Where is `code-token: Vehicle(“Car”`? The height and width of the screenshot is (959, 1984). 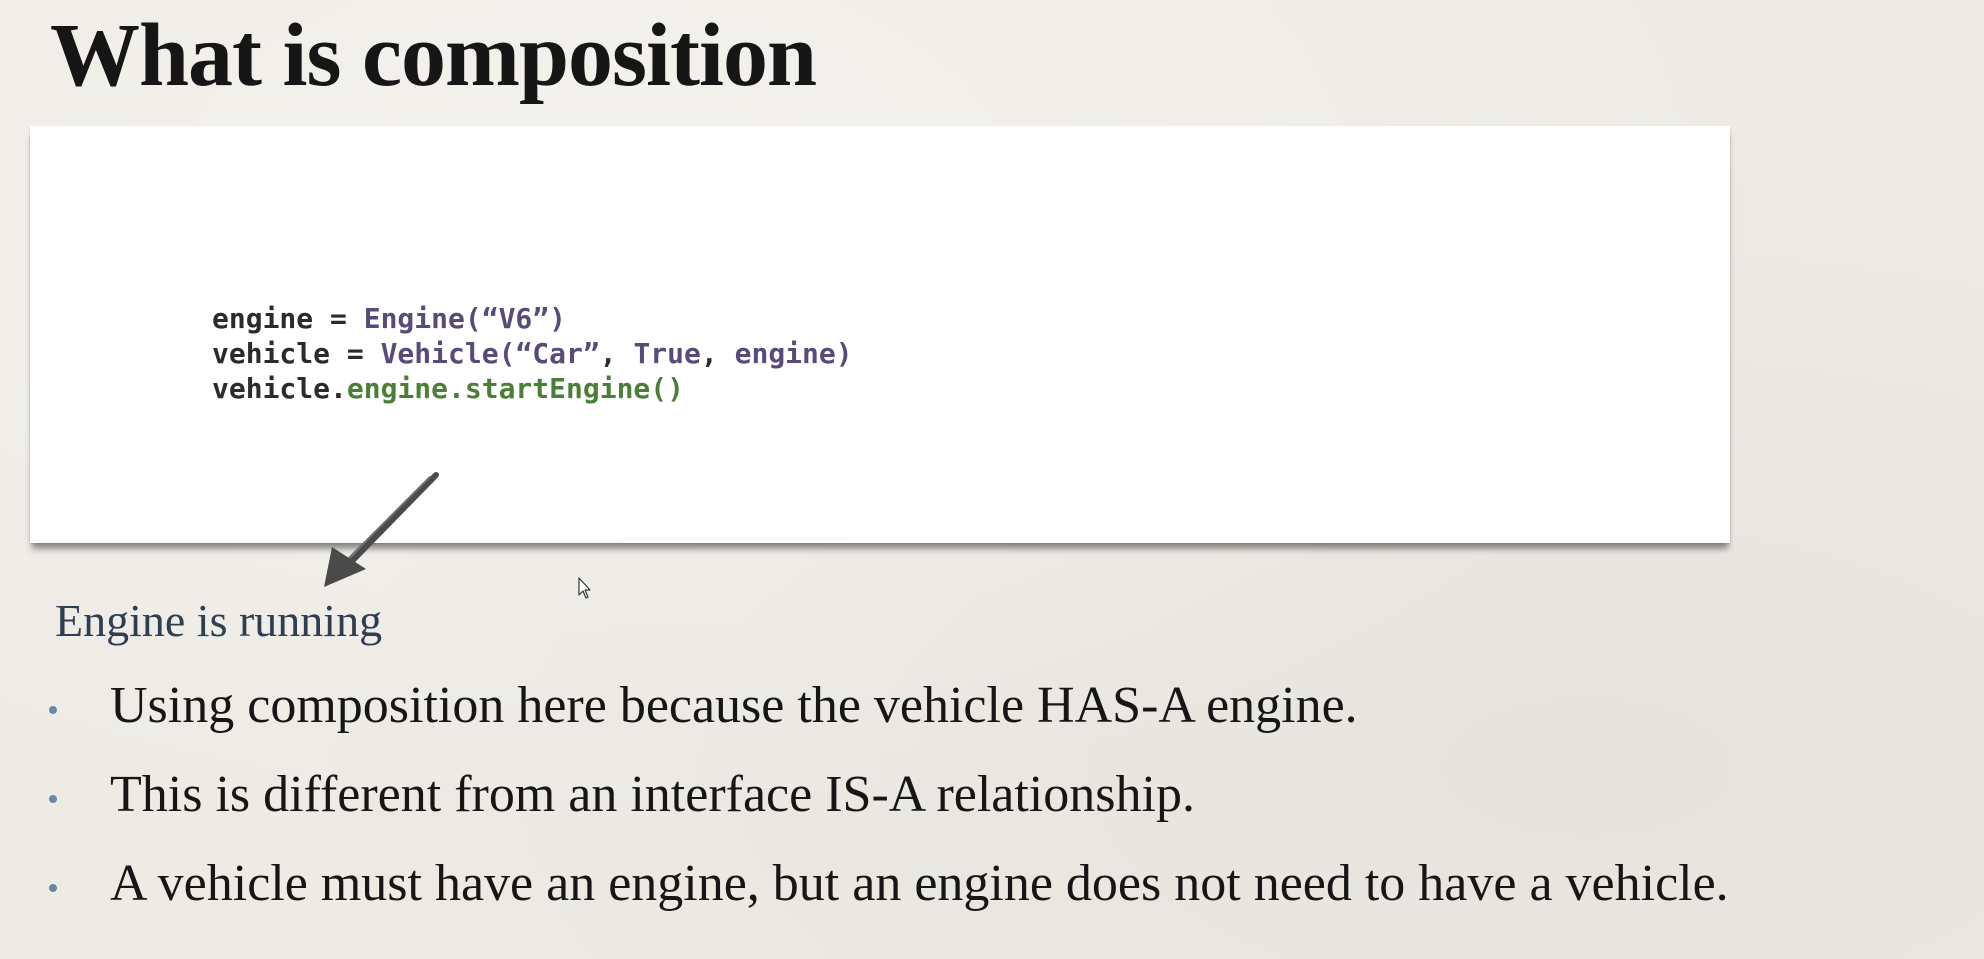
code-token: Vehicle(“Car” is located at coordinates (490, 353).